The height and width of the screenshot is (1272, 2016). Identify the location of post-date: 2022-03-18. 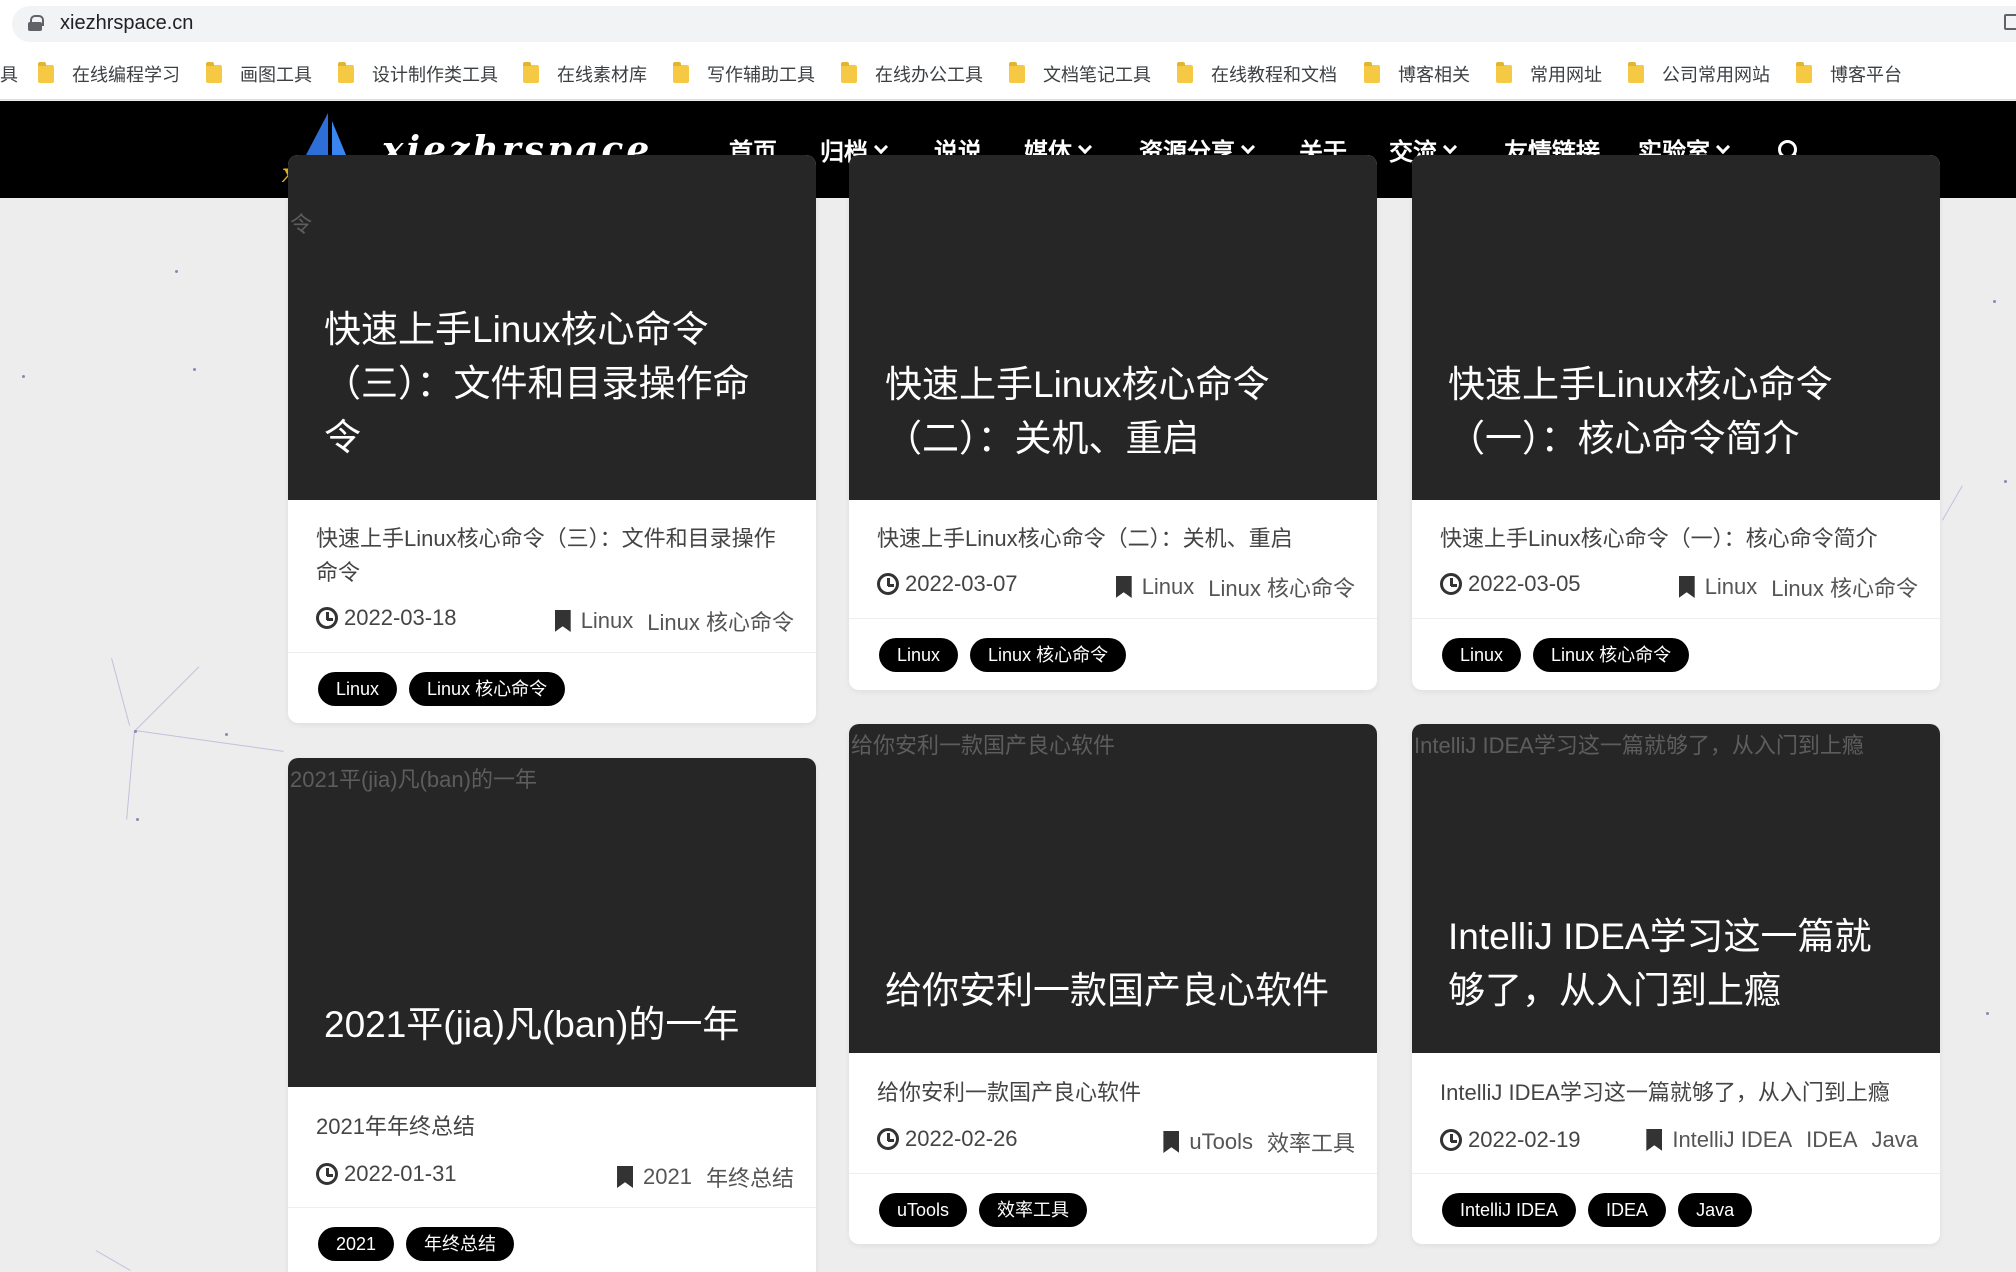
(386, 618).